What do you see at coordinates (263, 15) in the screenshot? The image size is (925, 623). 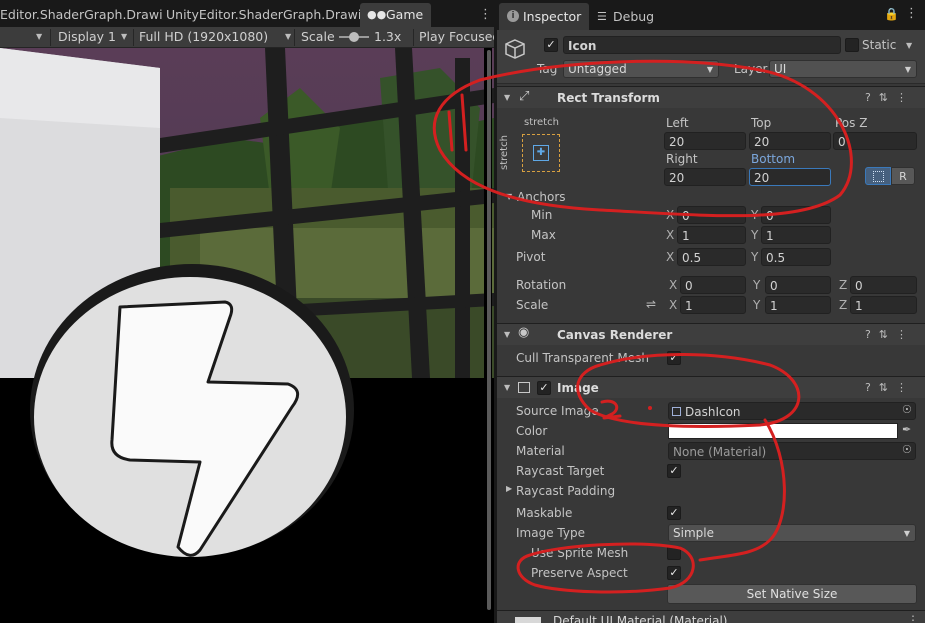 I see `tab-shadergraph-2: UnityEditor.ShaderGraph.Drawi` at bounding box center [263, 15].